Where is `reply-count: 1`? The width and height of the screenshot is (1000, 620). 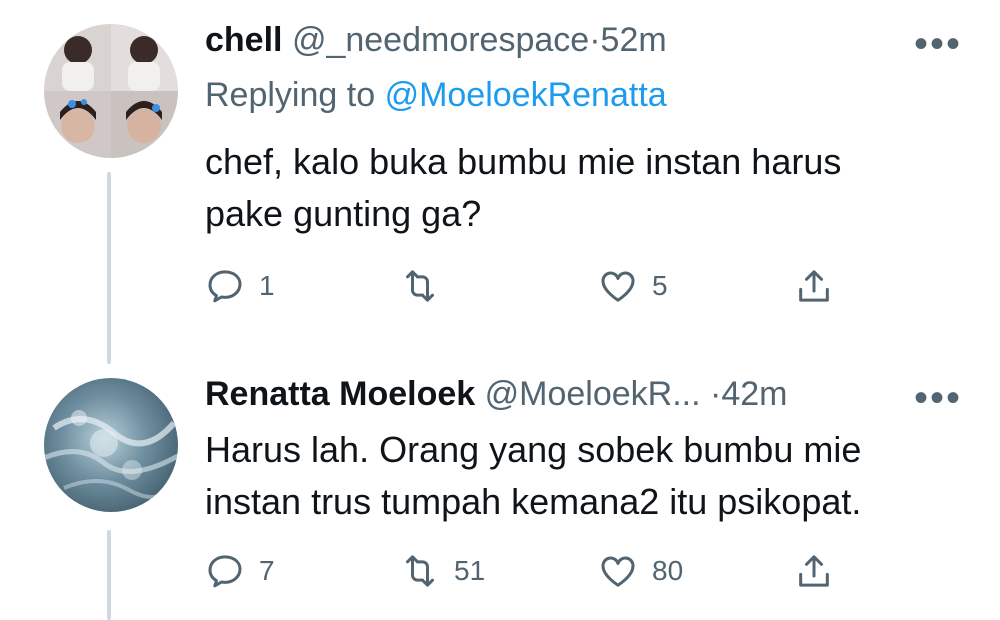
reply-count: 1 is located at coordinates (267, 285).